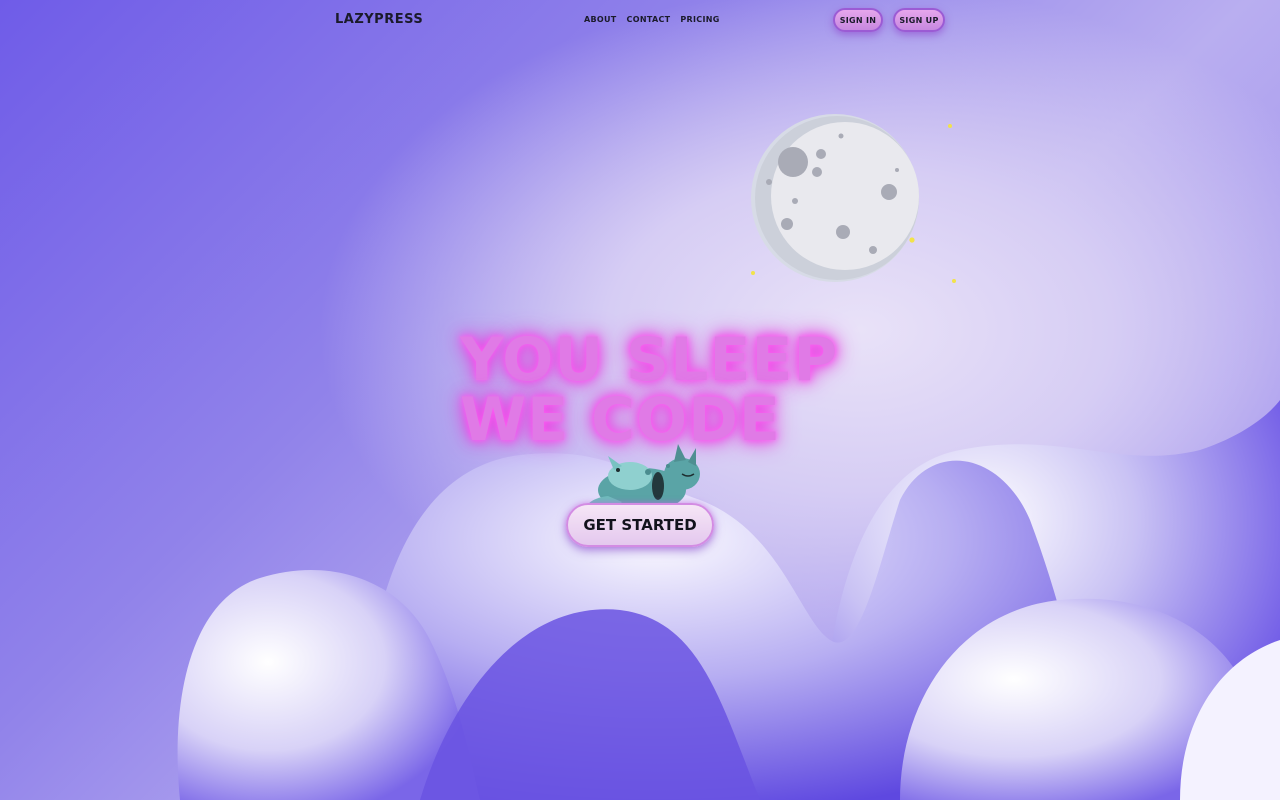 The image size is (1280, 800). What do you see at coordinates (379, 19) in the screenshot?
I see `logo: LAZYPRESS` at bounding box center [379, 19].